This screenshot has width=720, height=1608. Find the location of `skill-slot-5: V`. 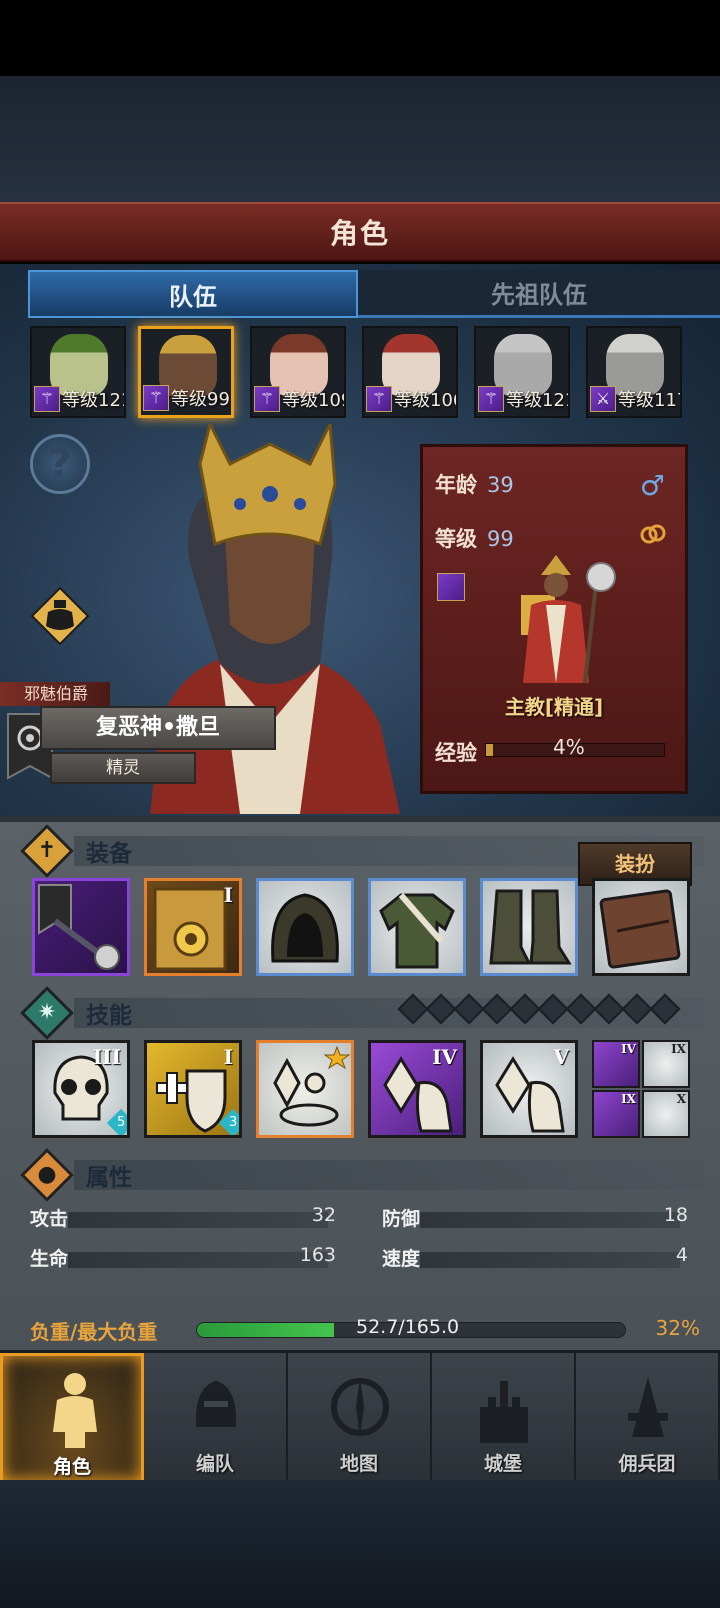

skill-slot-5: V is located at coordinates (529, 1089).